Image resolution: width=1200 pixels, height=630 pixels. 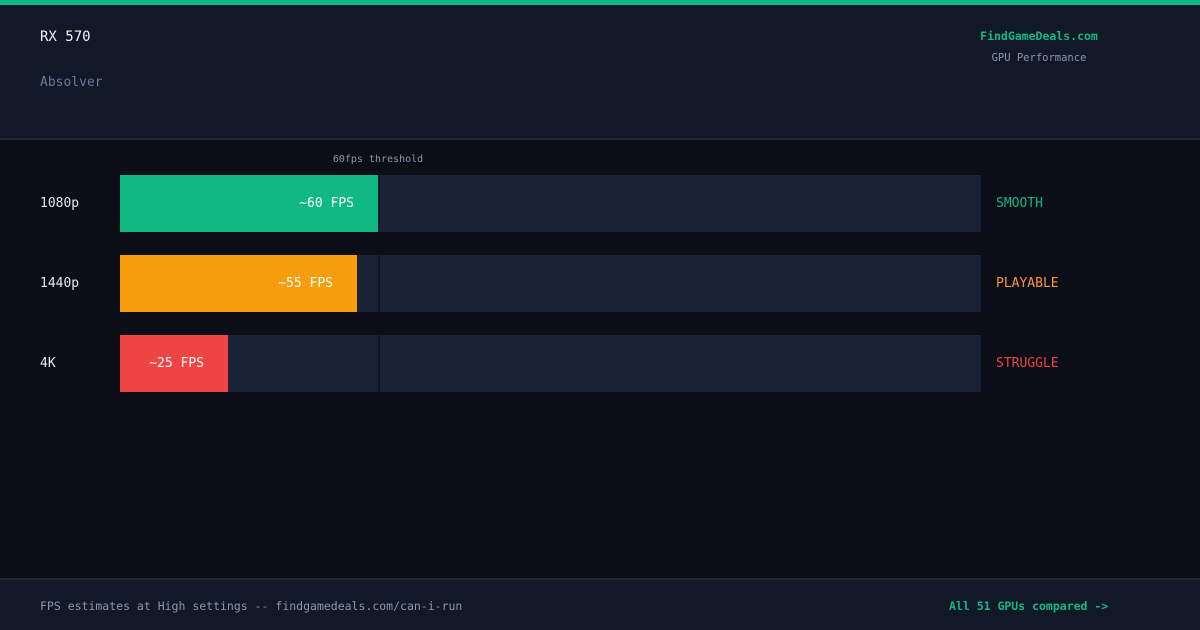 I want to click on fps-bar: ~60 FPS, so click(x=249, y=203).